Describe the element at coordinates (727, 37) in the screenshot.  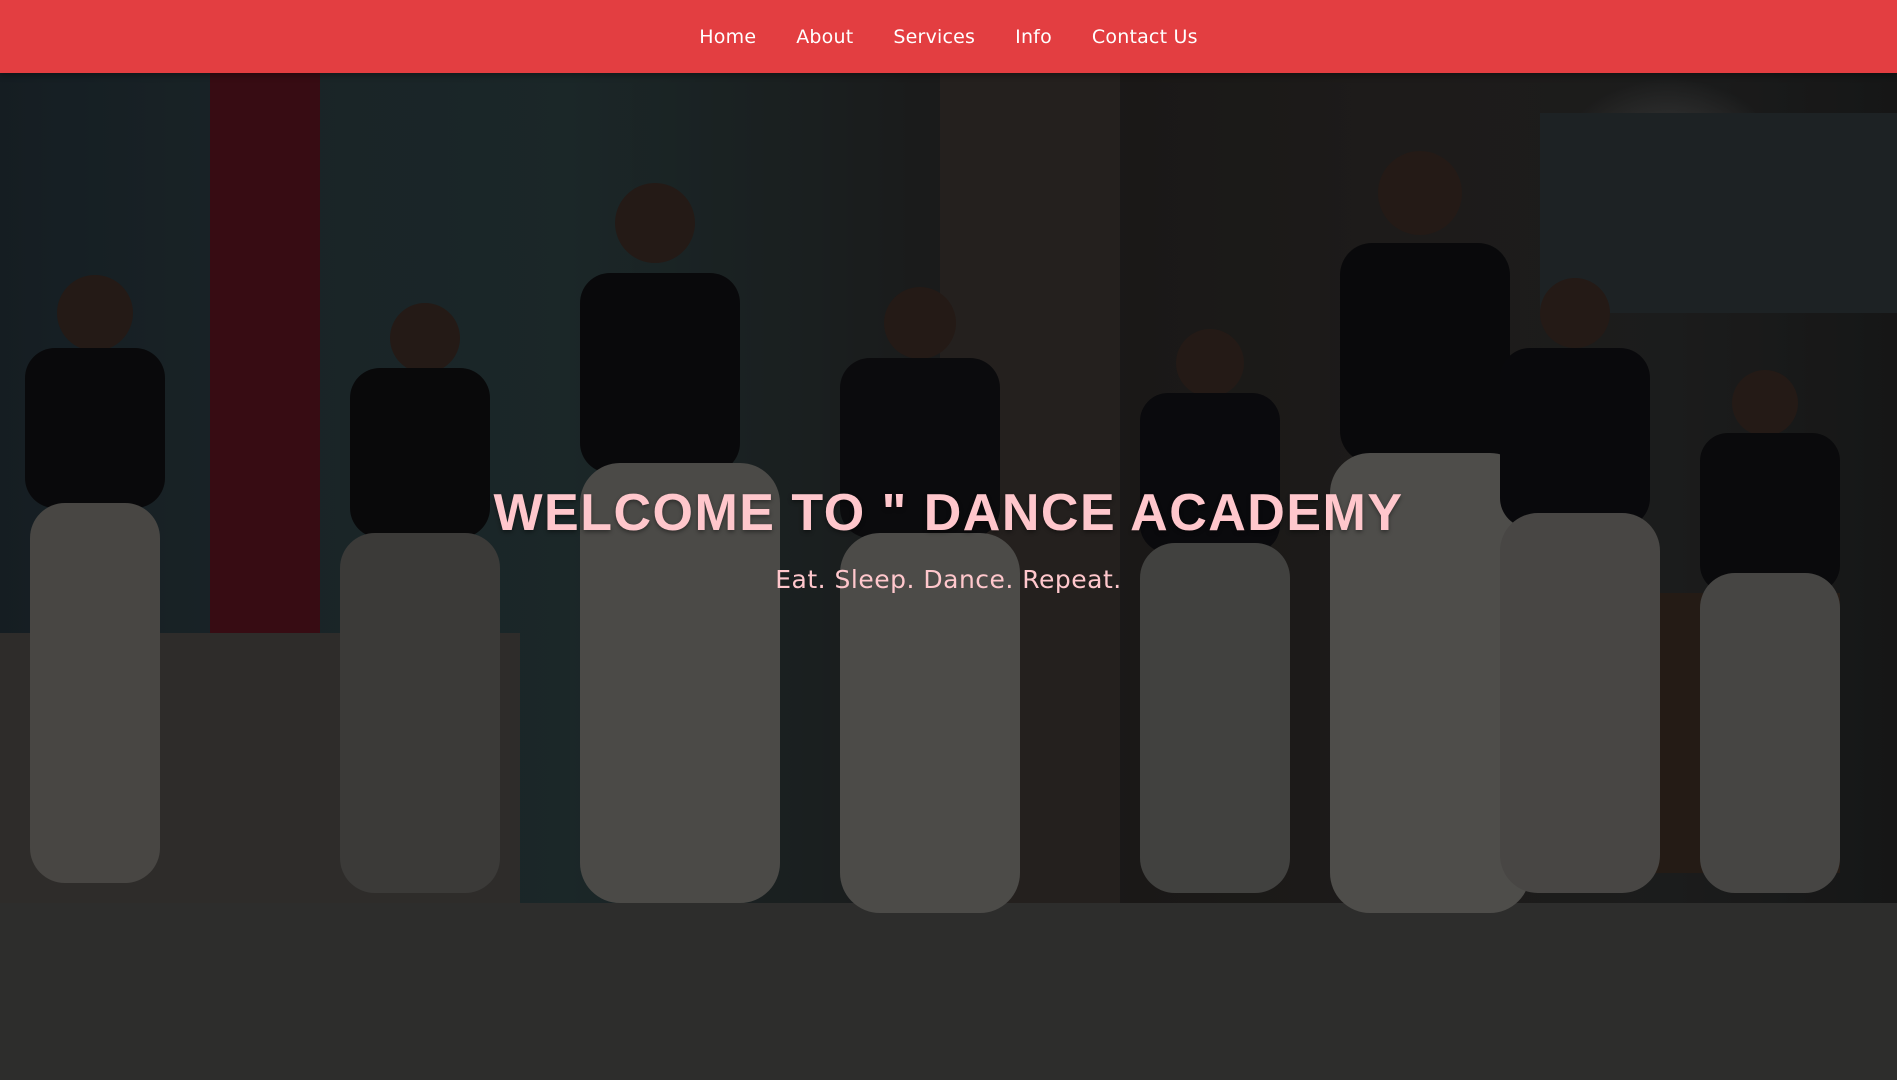
I see `nav-link-home: Home` at that location.